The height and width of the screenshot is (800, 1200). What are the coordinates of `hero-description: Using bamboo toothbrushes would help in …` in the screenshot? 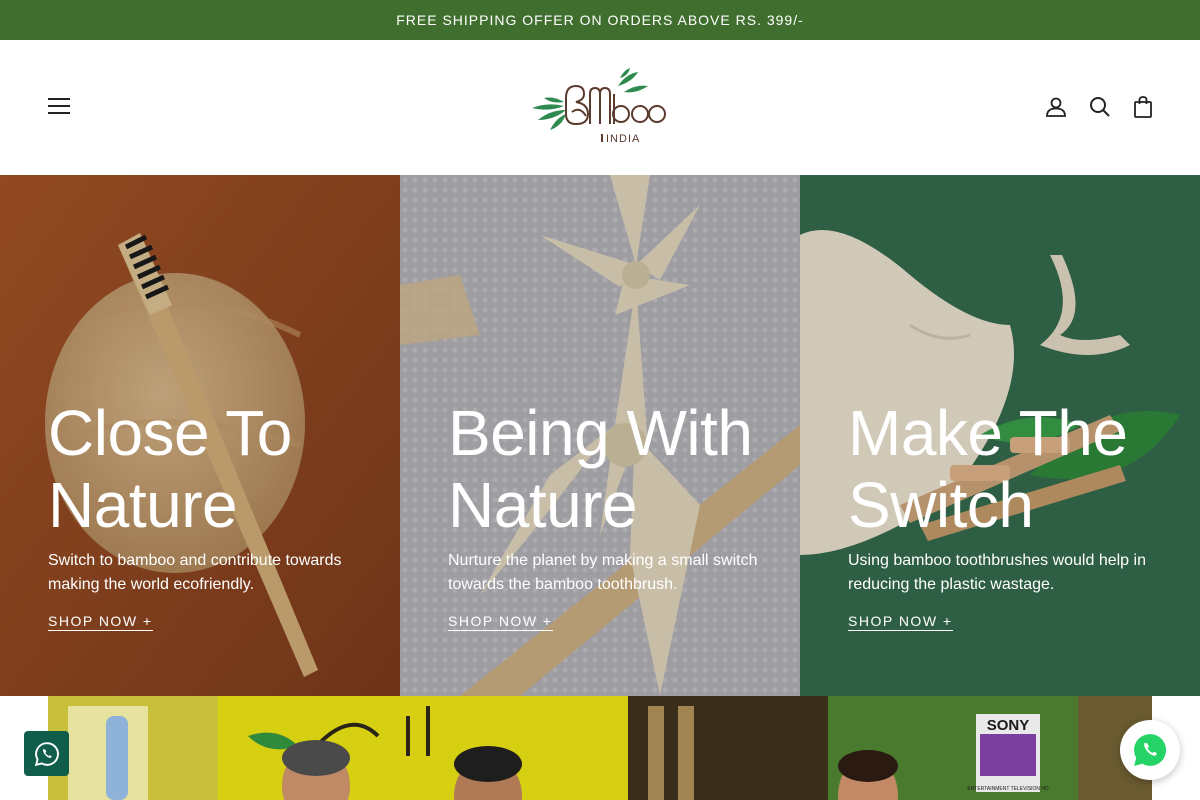 It's located at (997, 572).